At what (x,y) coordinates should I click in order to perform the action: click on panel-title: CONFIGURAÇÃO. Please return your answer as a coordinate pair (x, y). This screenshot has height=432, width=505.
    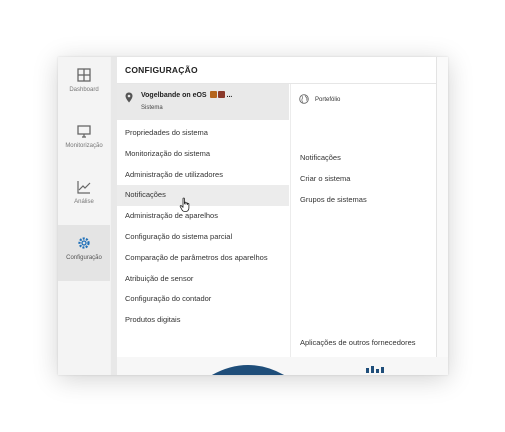
    Looking at the image, I should click on (161, 70).